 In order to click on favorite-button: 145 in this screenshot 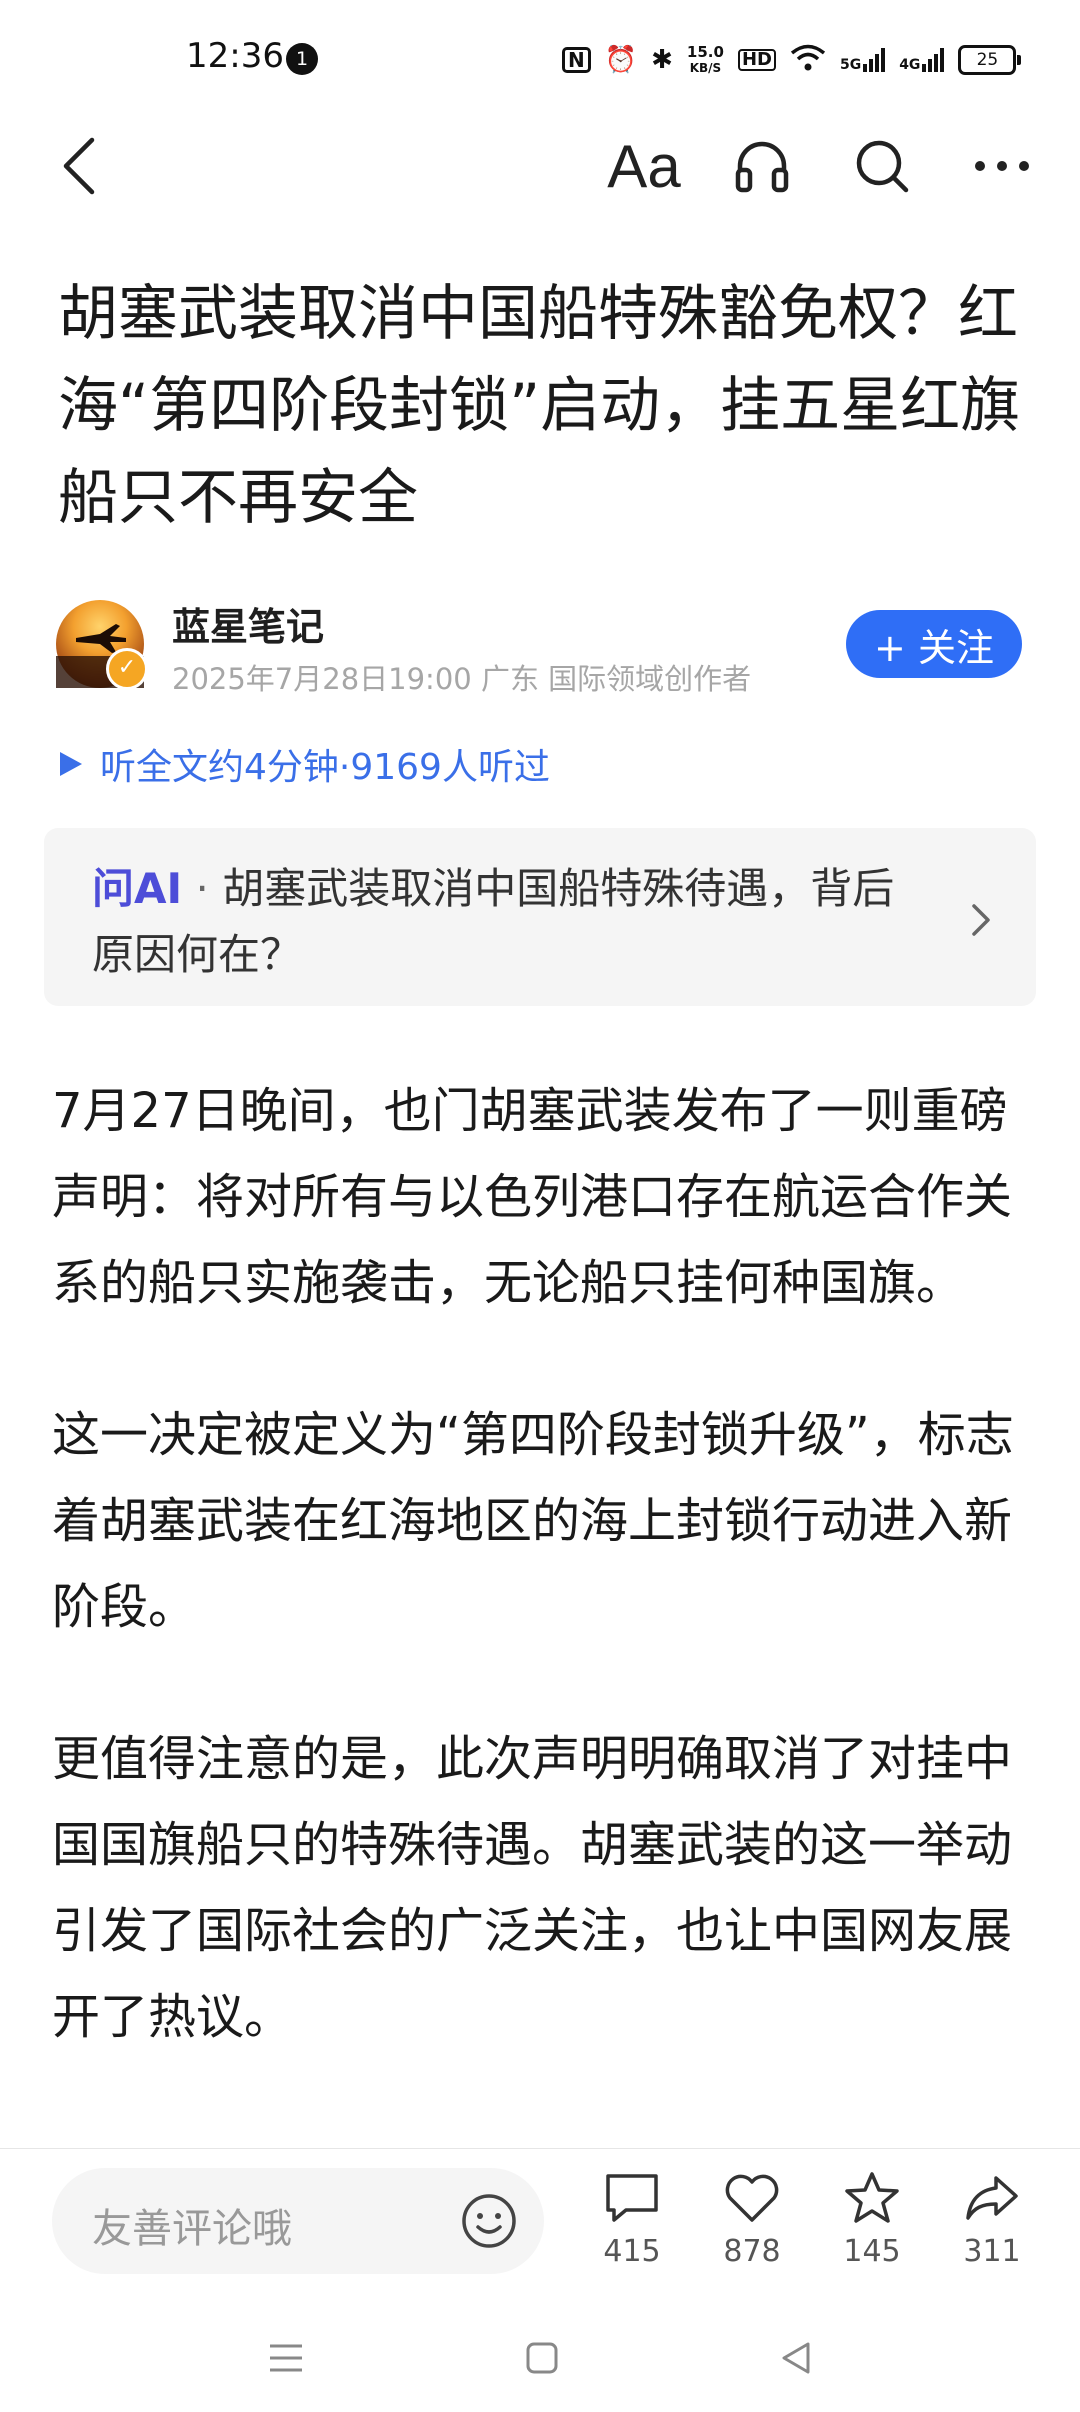, I will do `click(872, 2219)`.